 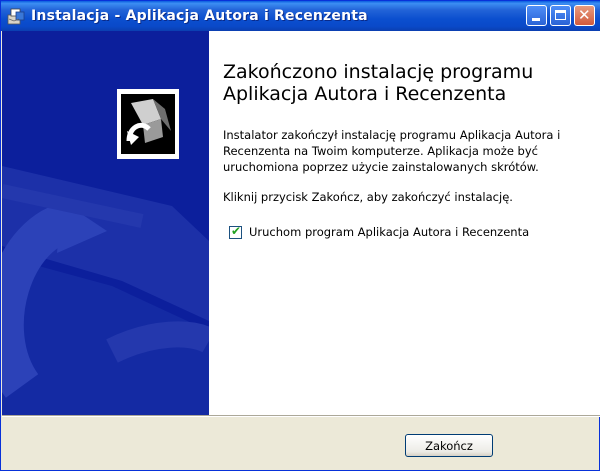 I want to click on maximize-button, so click(x=560, y=15).